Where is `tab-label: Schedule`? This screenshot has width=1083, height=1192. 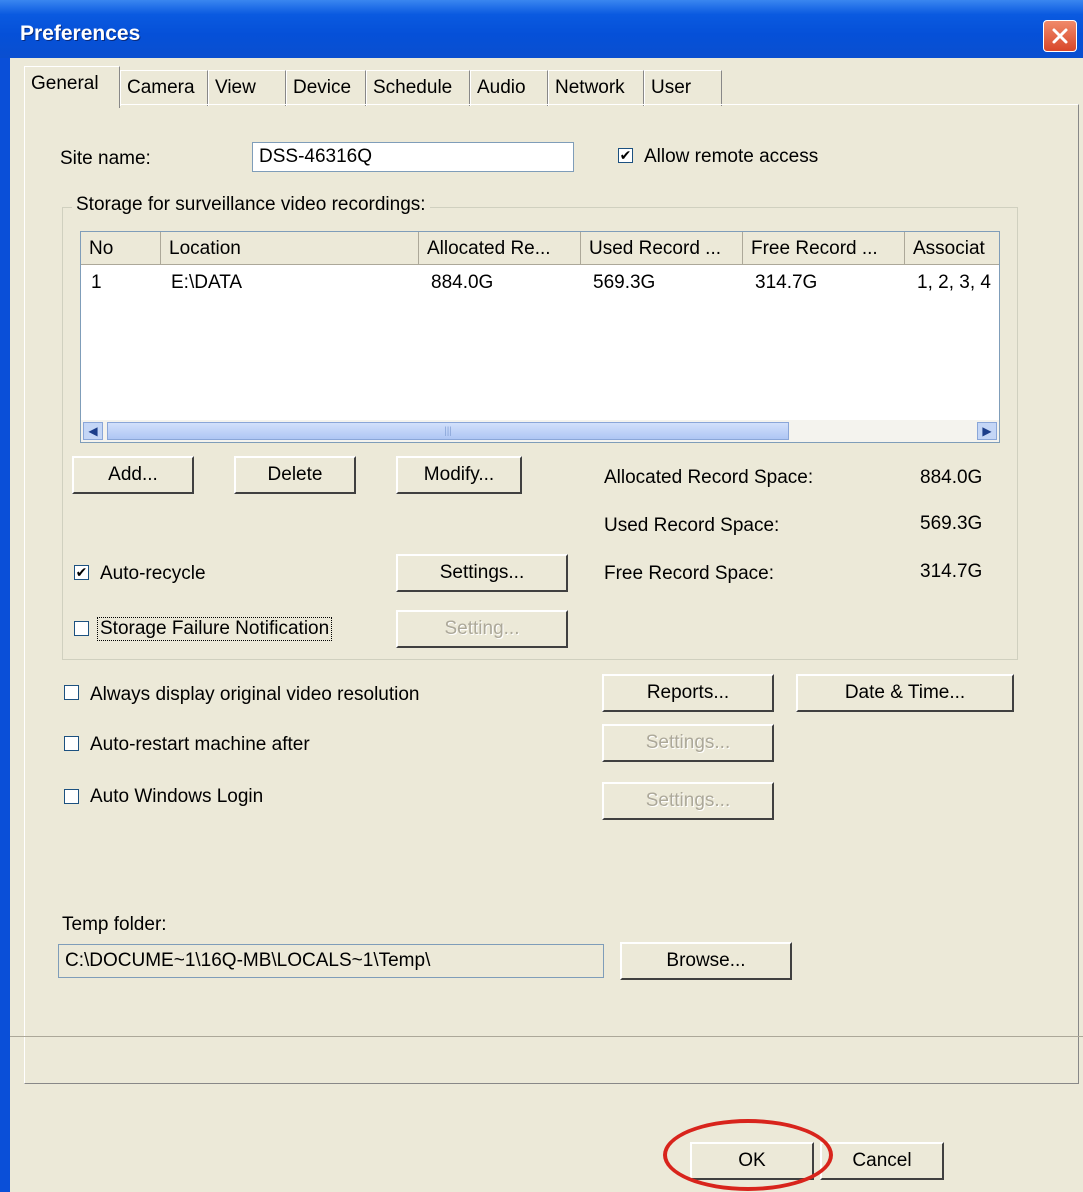 tab-label: Schedule is located at coordinates (413, 87).